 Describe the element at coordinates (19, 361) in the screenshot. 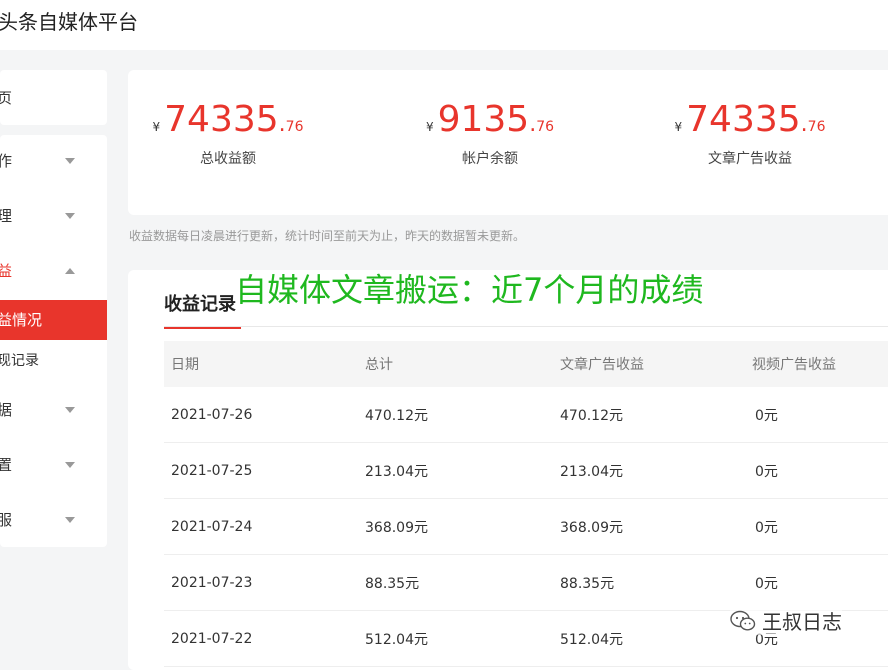

I see `sidebar-item-label: 现记录` at that location.